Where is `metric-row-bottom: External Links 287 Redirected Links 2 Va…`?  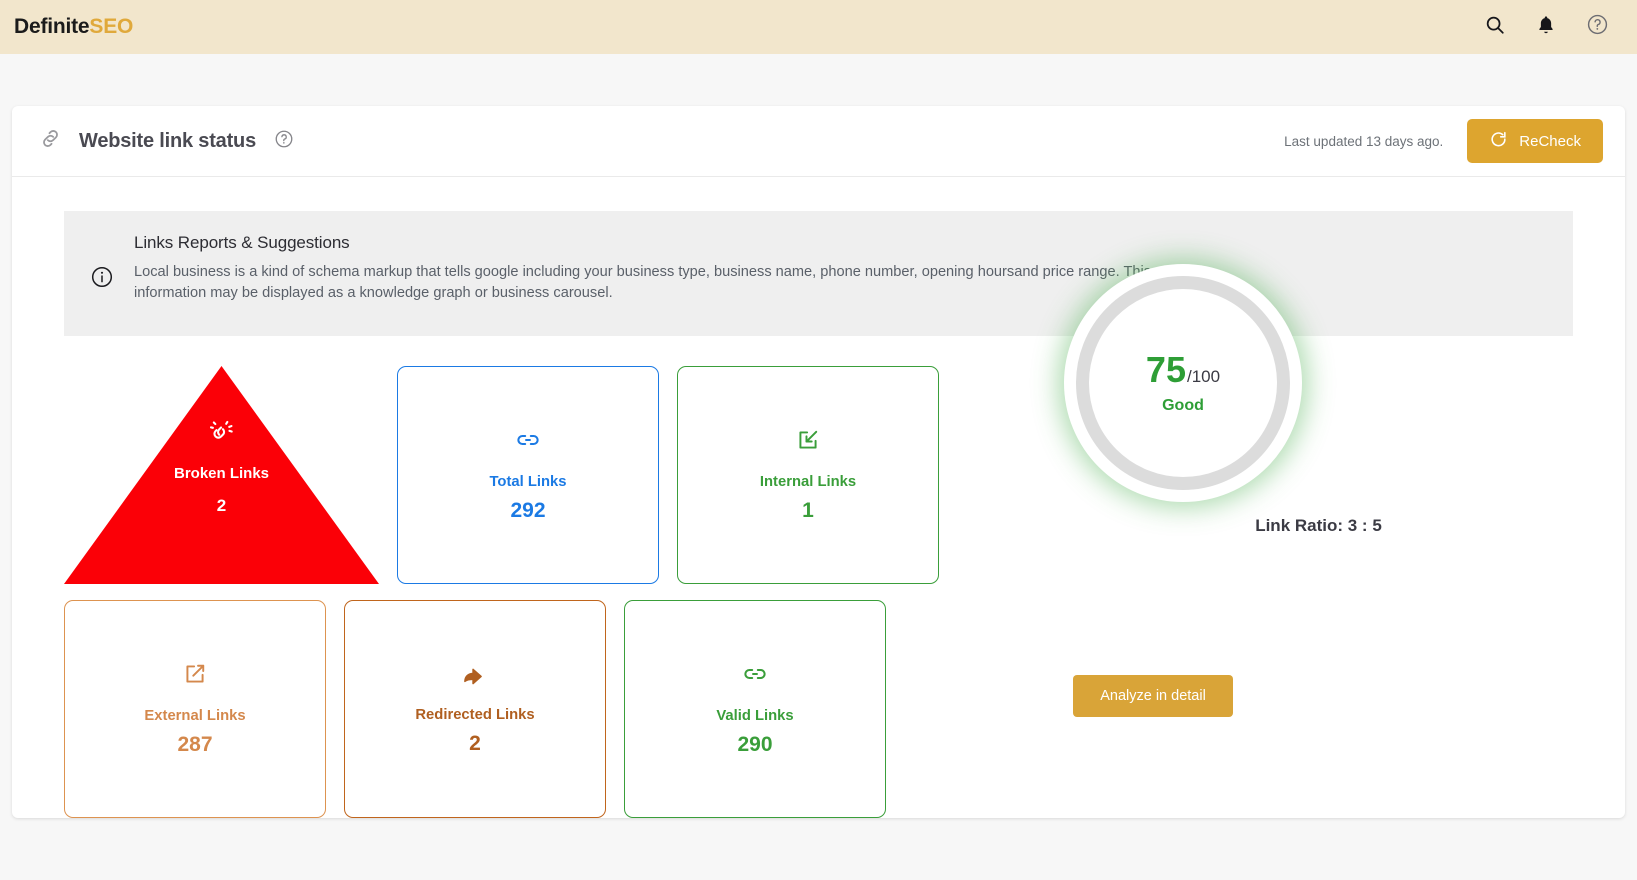 metric-row-bottom: External Links 287 Redirected Links 2 Va… is located at coordinates (514, 709).